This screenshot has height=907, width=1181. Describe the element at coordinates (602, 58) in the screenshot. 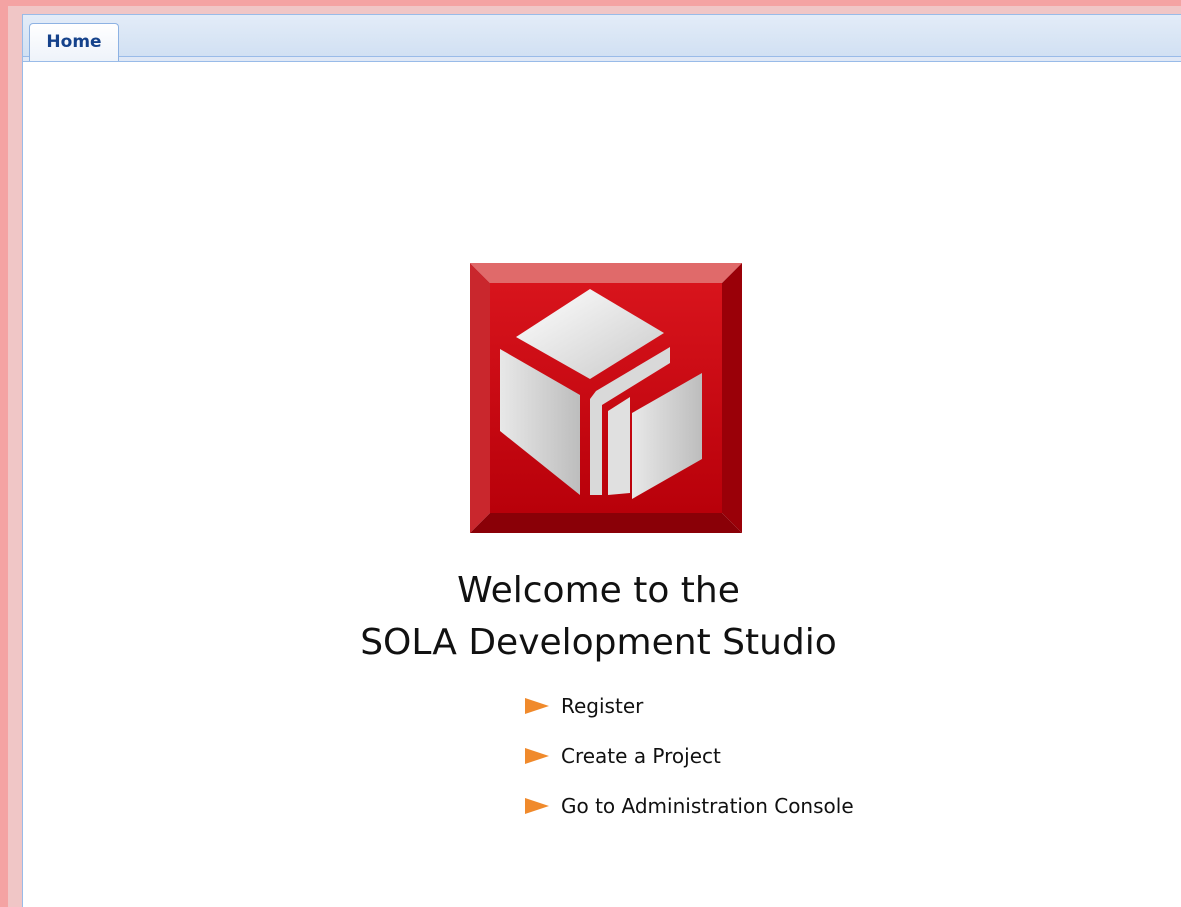

I see `tab-strip-divider` at that location.